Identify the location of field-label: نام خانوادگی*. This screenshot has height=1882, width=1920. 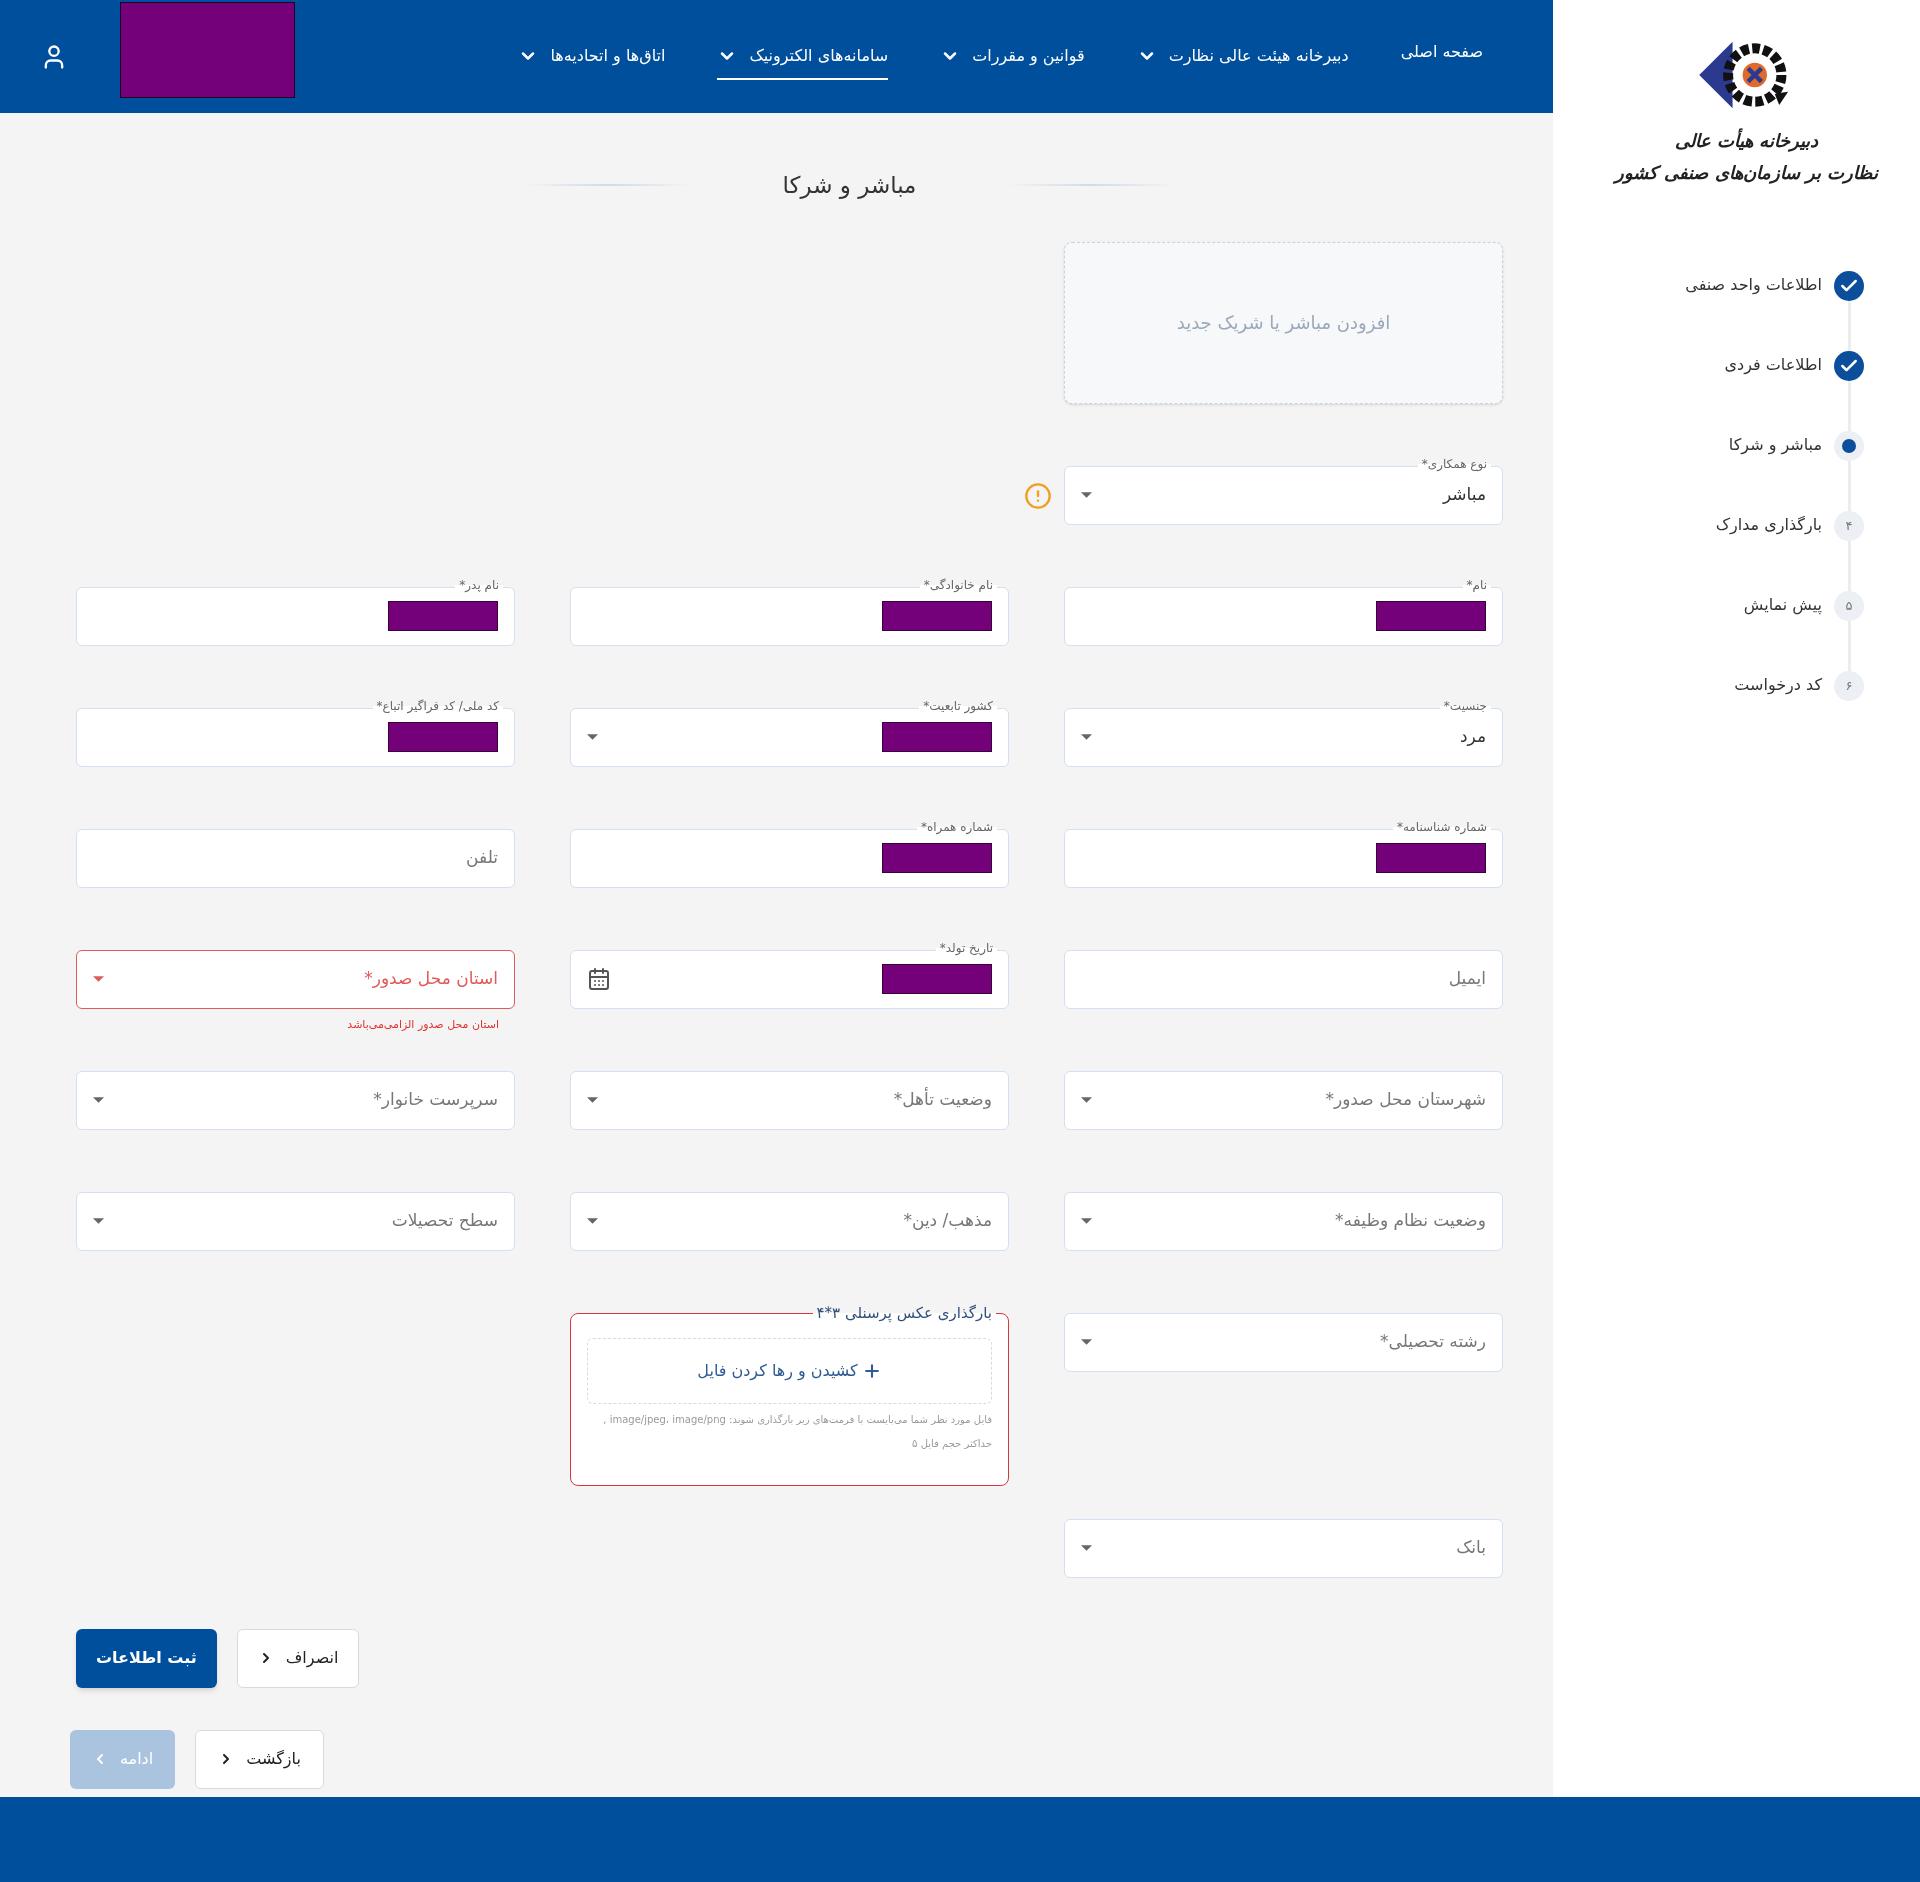
(958, 584).